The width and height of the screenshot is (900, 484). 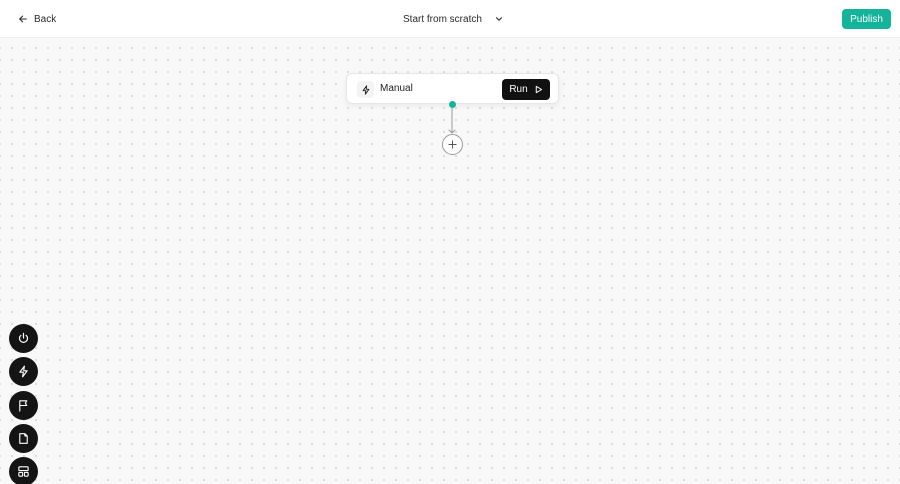 What do you see at coordinates (396, 88) in the screenshot?
I see `trigger-node-label: Manual` at bounding box center [396, 88].